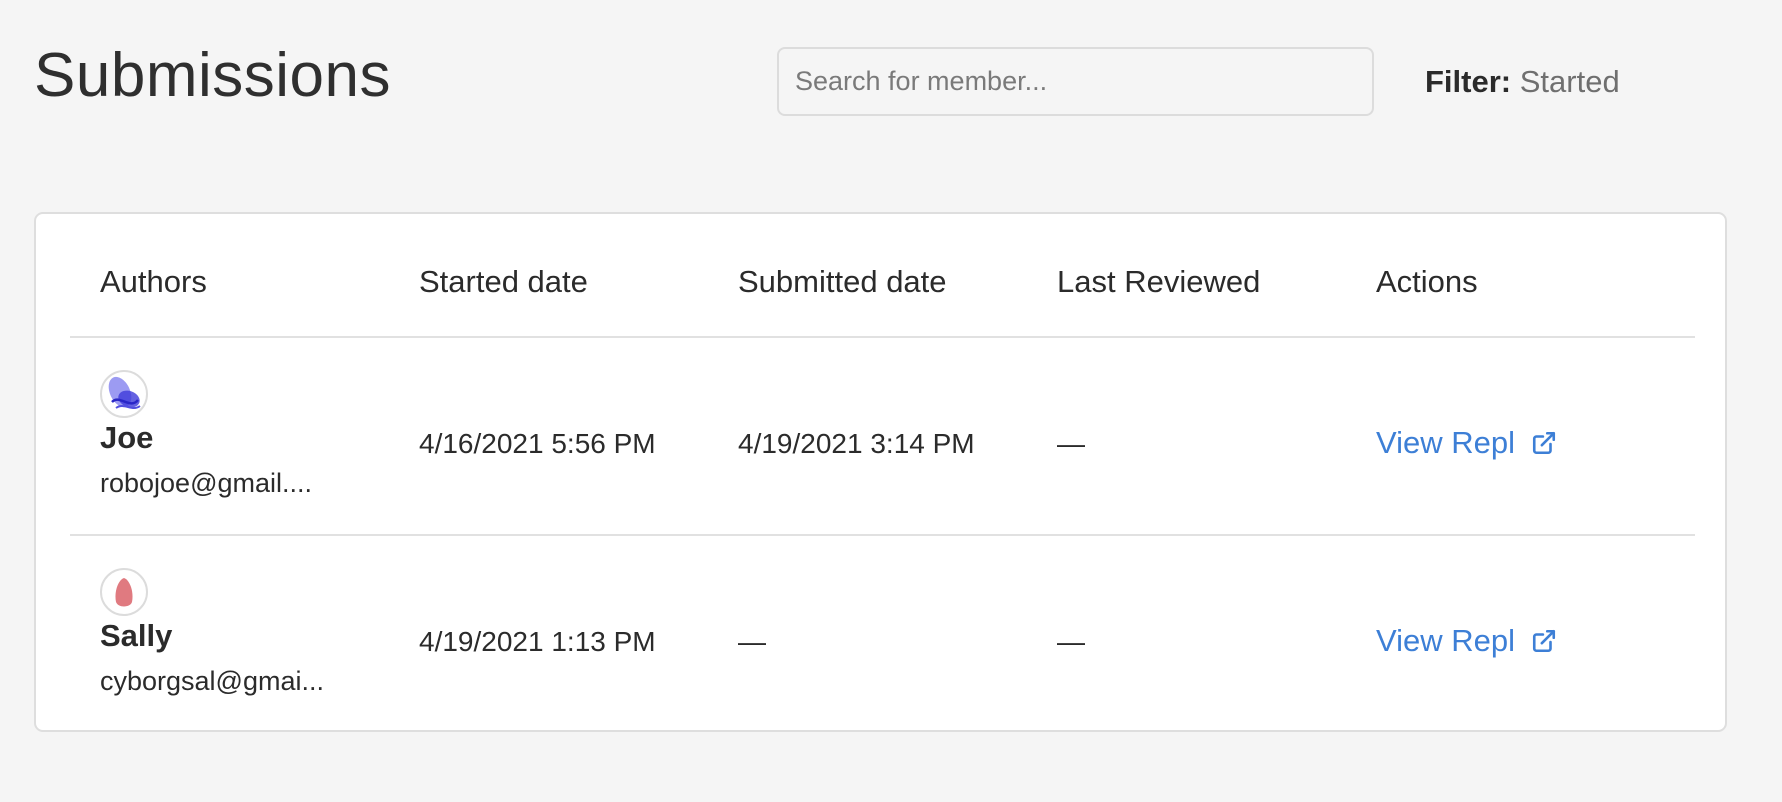 Image resolution: width=1782 pixels, height=802 pixels. I want to click on search-input, so click(1075, 81).